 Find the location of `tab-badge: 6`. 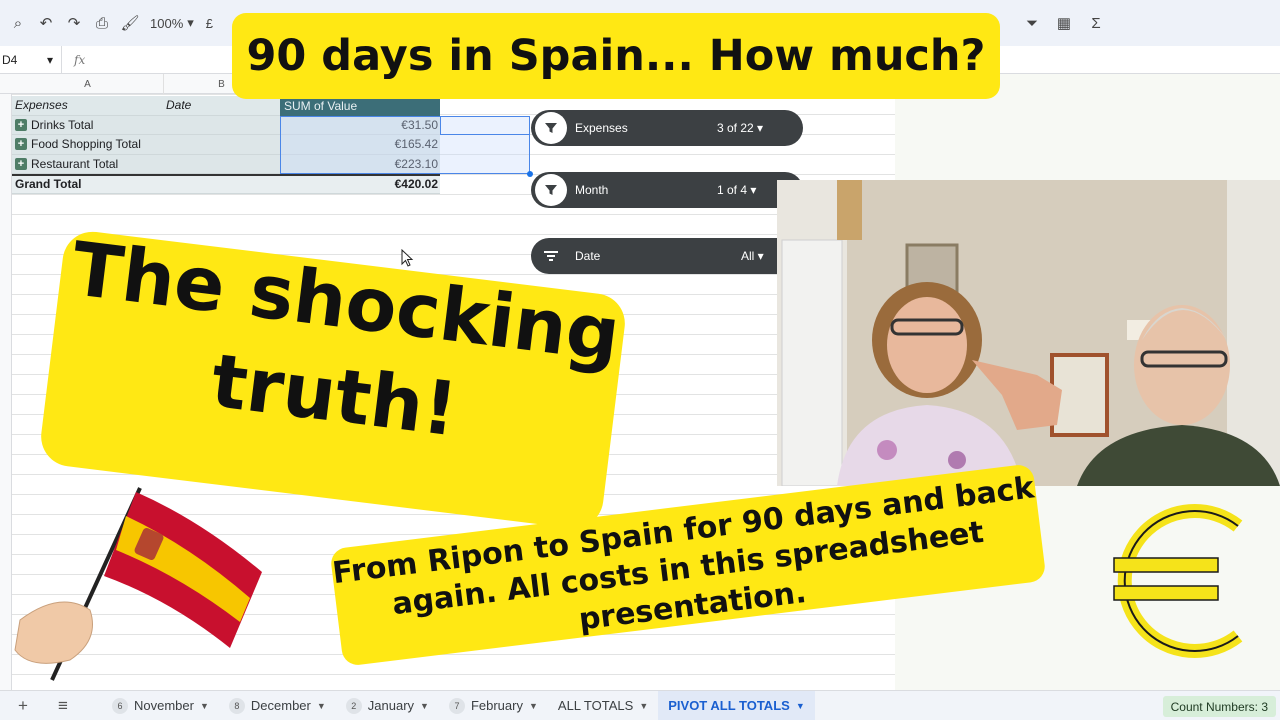

tab-badge: 6 is located at coordinates (120, 705).